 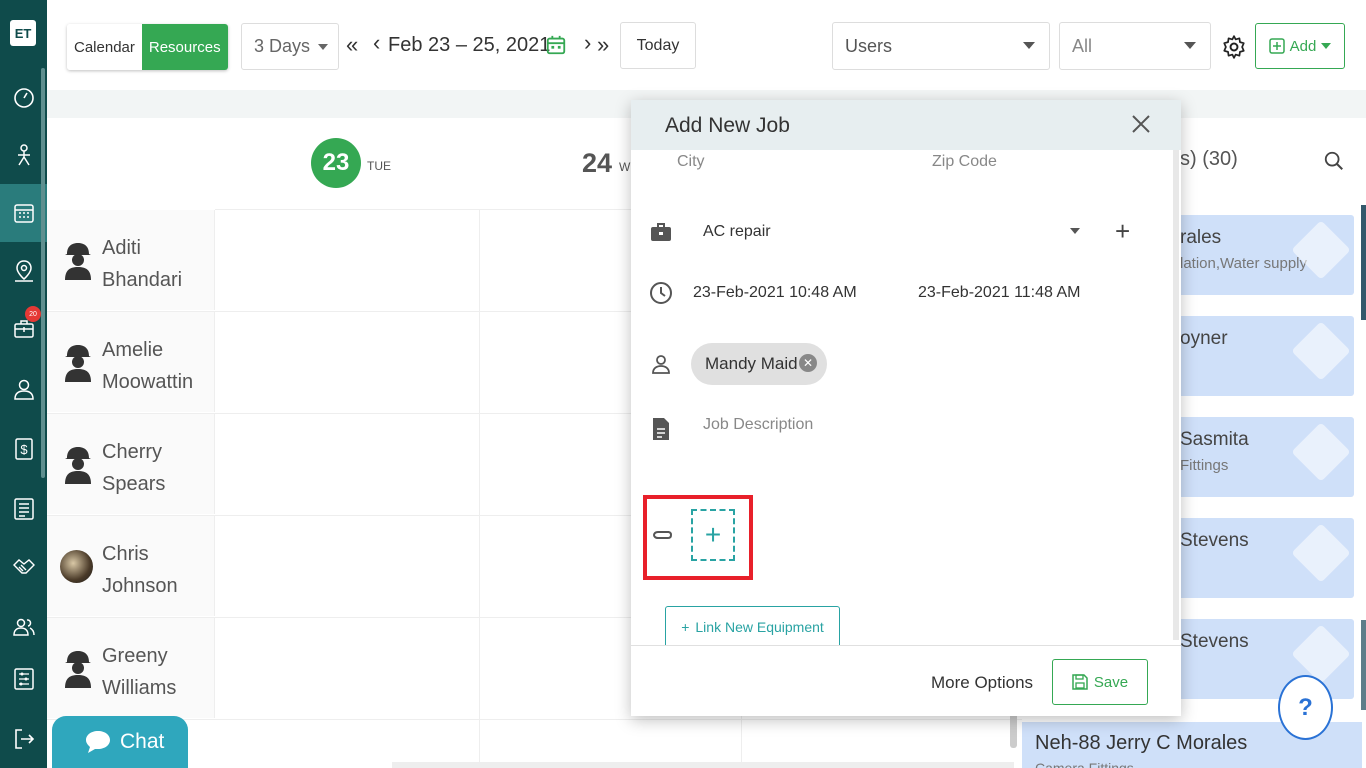 I want to click on chevron-right-icon: ›, so click(x=587, y=43).